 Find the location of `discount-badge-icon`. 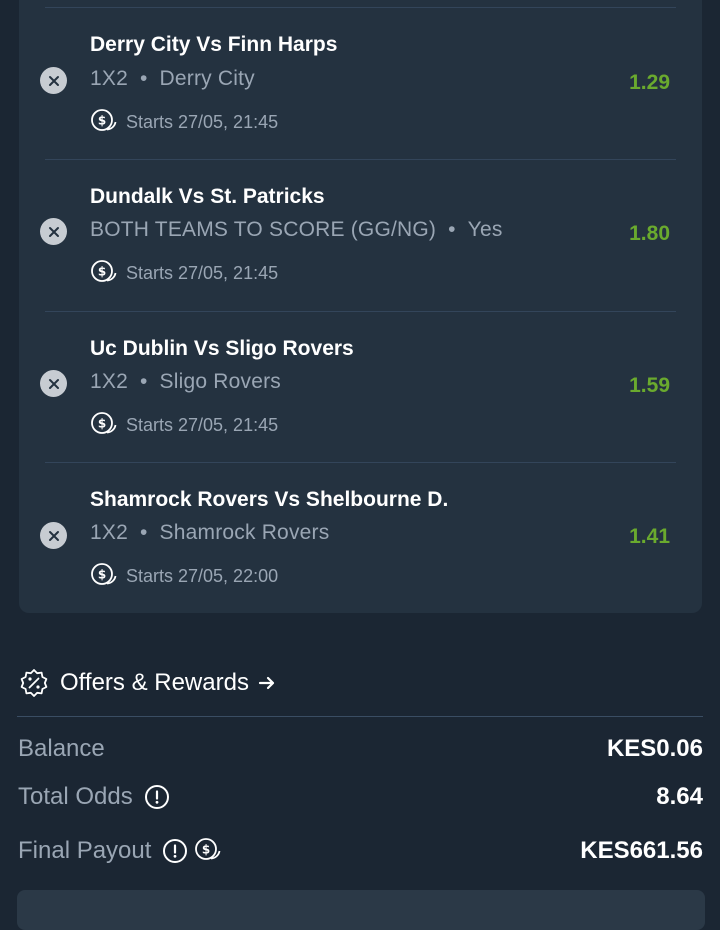

discount-badge-icon is located at coordinates (34, 683).